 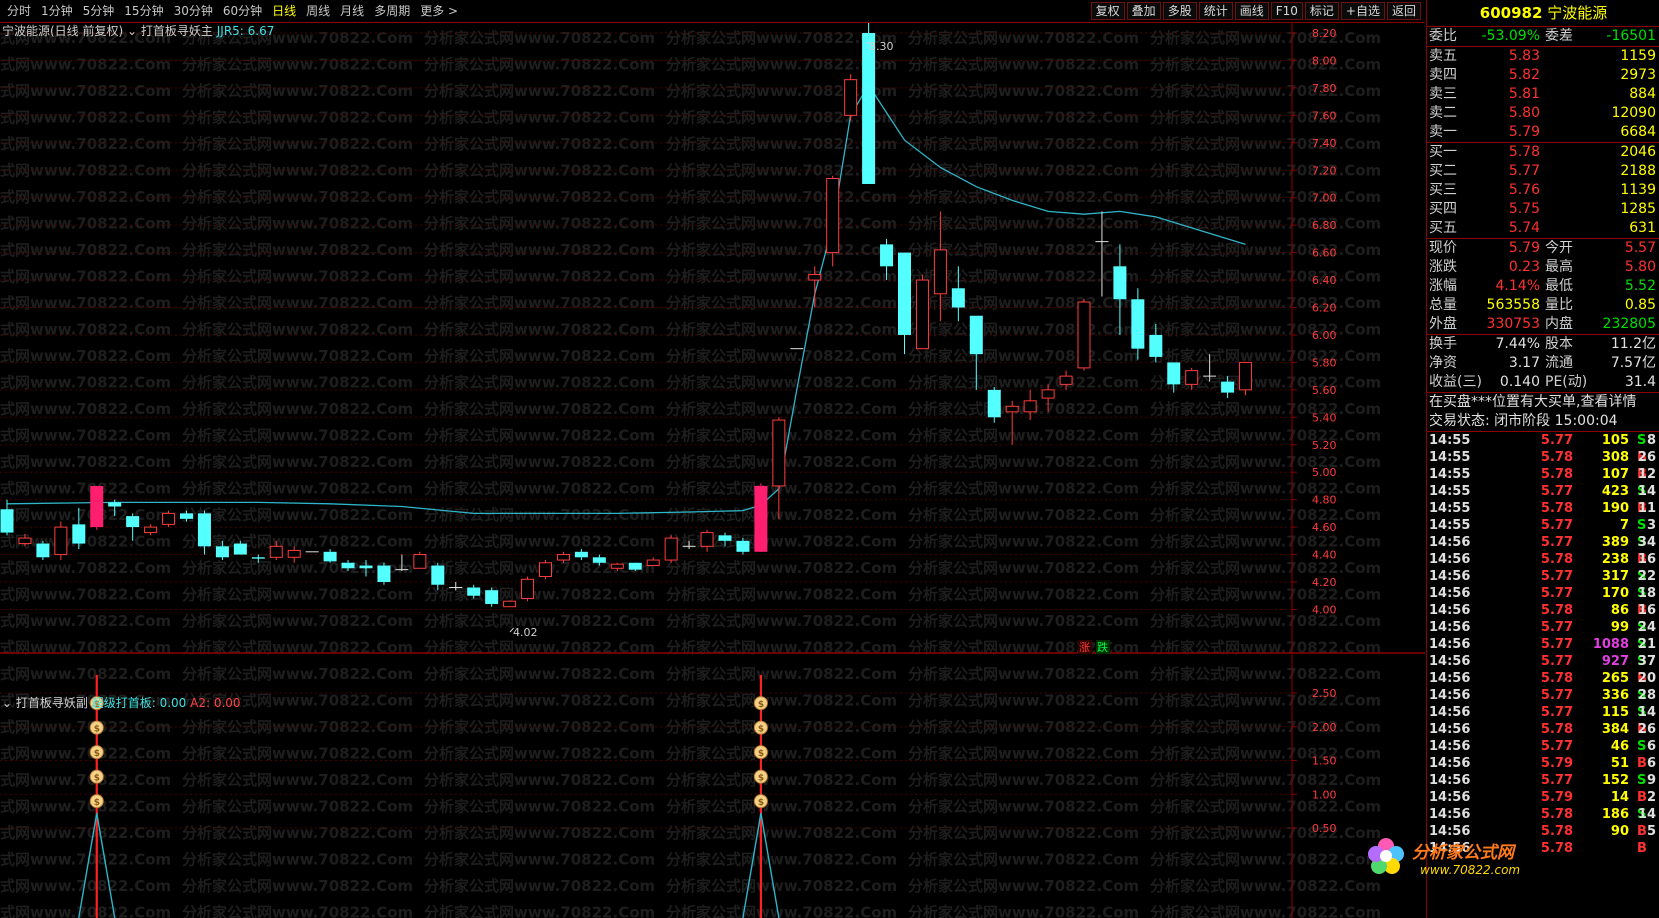 What do you see at coordinates (19, 11) in the screenshot?
I see `tab-fenshi: 分时` at bounding box center [19, 11].